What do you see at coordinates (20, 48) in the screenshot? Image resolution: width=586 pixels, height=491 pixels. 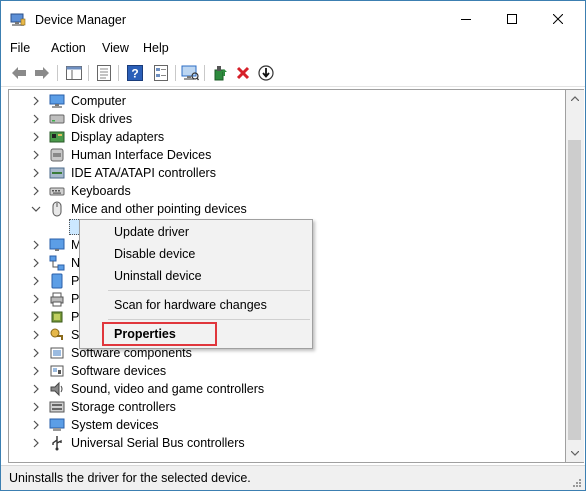 I see `menu-file: File` at bounding box center [20, 48].